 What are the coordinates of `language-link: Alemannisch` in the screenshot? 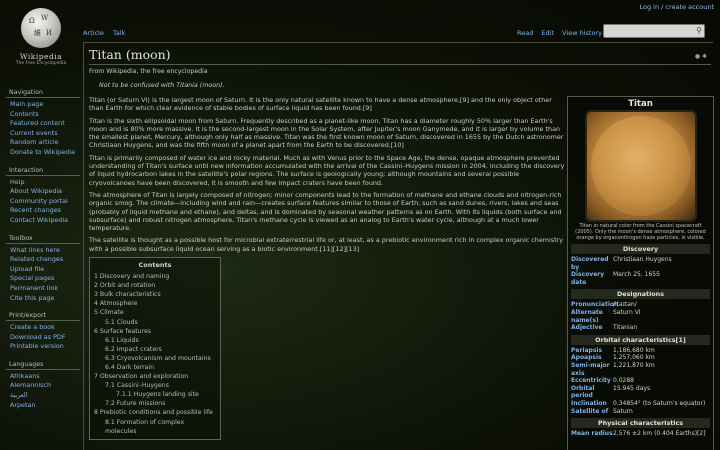 It's located at (45, 386).